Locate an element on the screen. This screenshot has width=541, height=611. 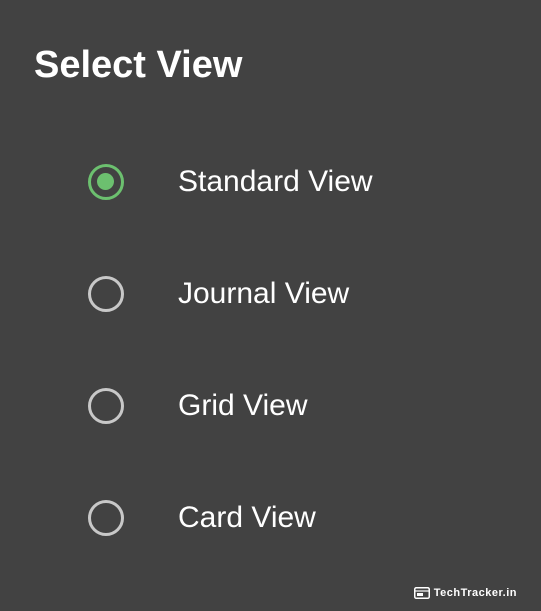
dialog-title: Select View is located at coordinates (138, 65).